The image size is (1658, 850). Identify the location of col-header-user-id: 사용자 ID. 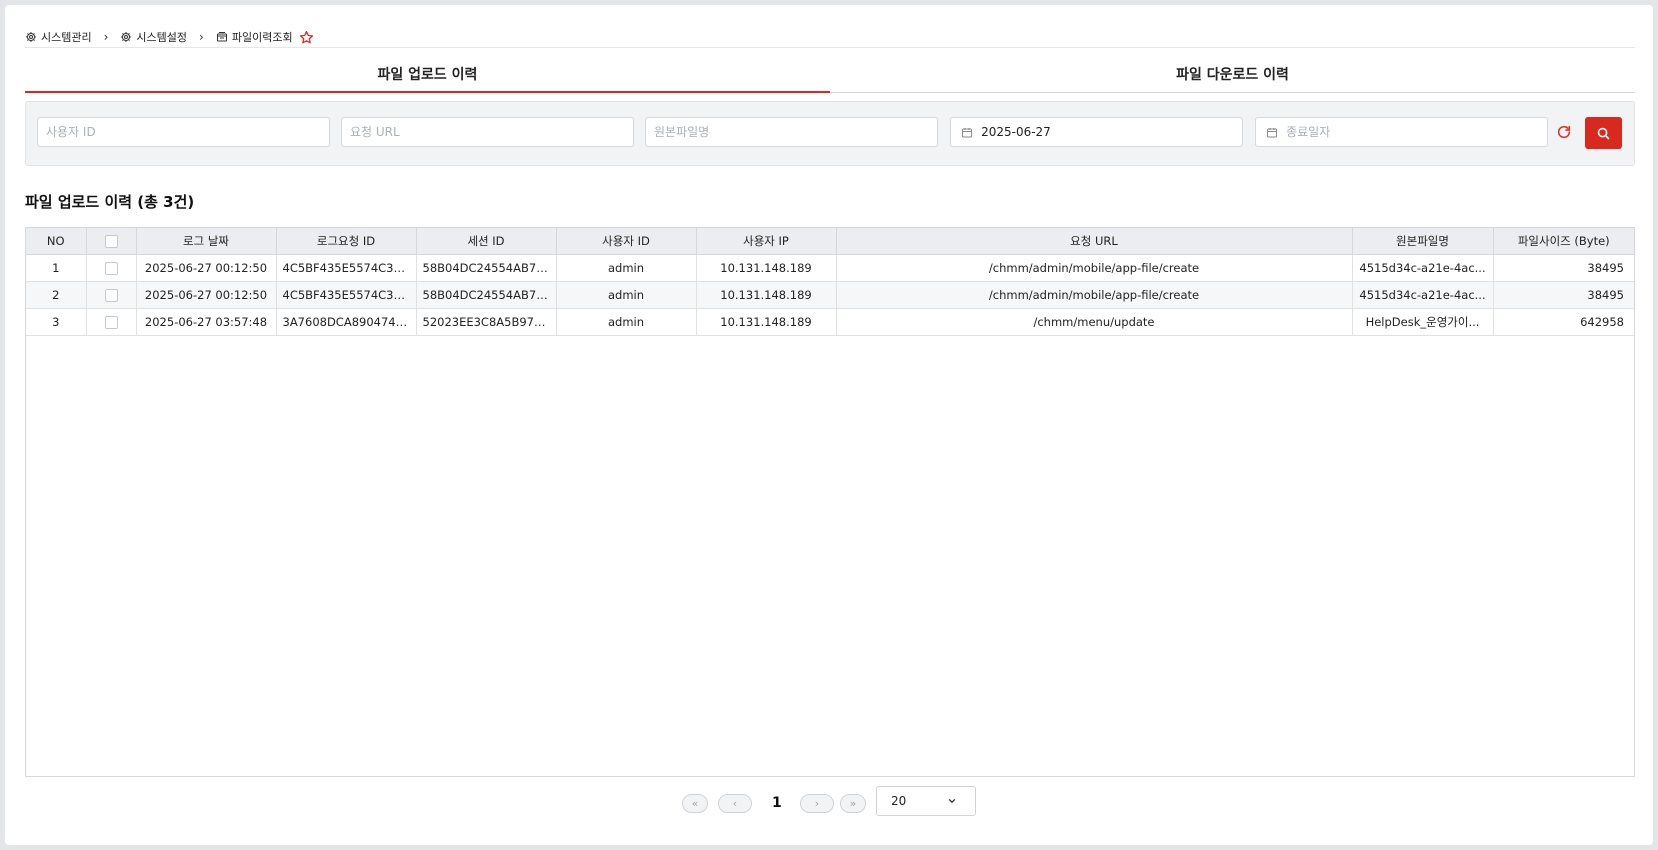
(626, 241).